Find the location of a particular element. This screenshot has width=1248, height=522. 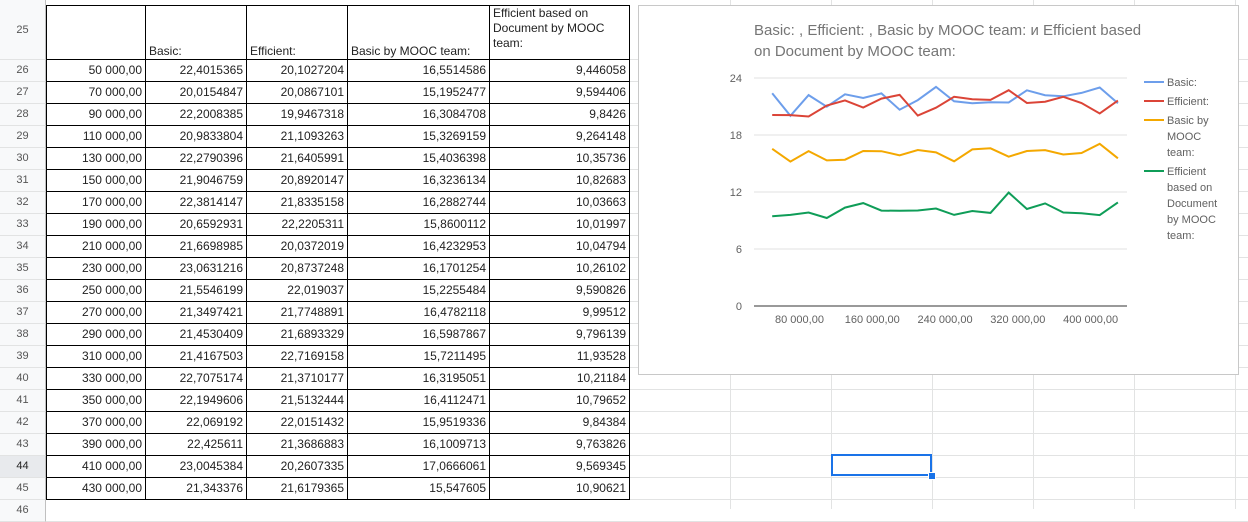

data-cell: 21,5546199 is located at coordinates (196, 291).